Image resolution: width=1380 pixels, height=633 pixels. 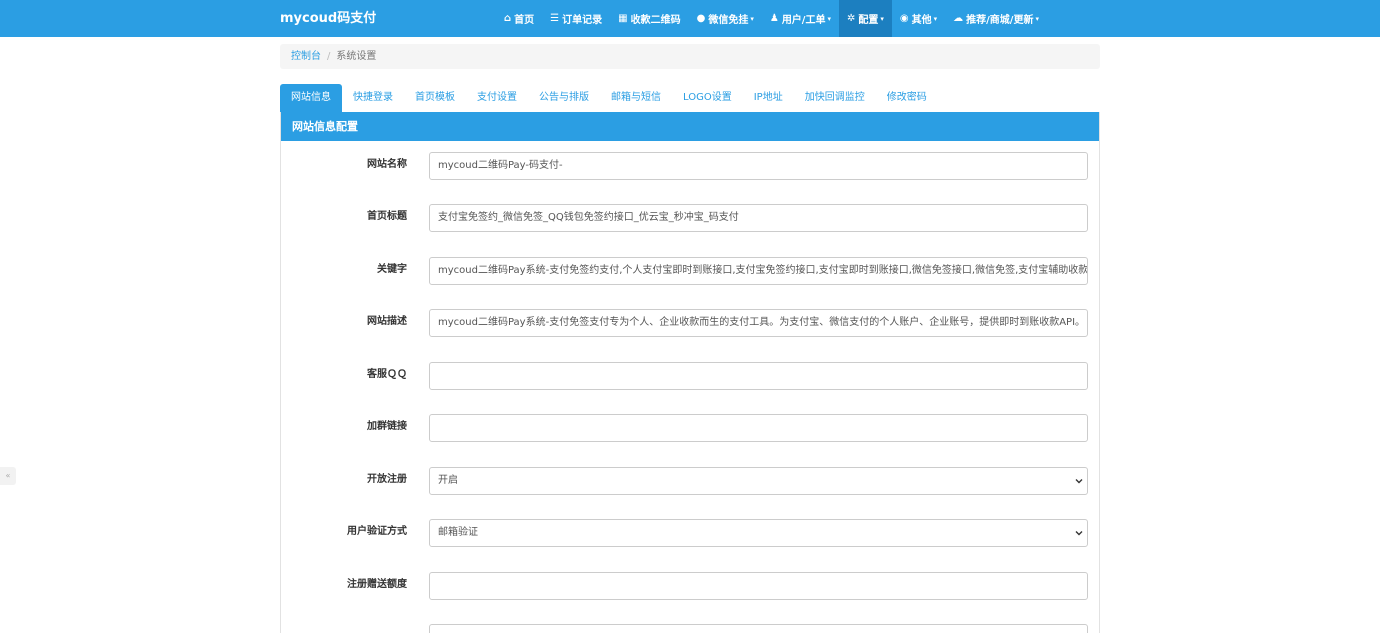 What do you see at coordinates (758, 481) in the screenshot?
I see `select-field: 开启` at bounding box center [758, 481].